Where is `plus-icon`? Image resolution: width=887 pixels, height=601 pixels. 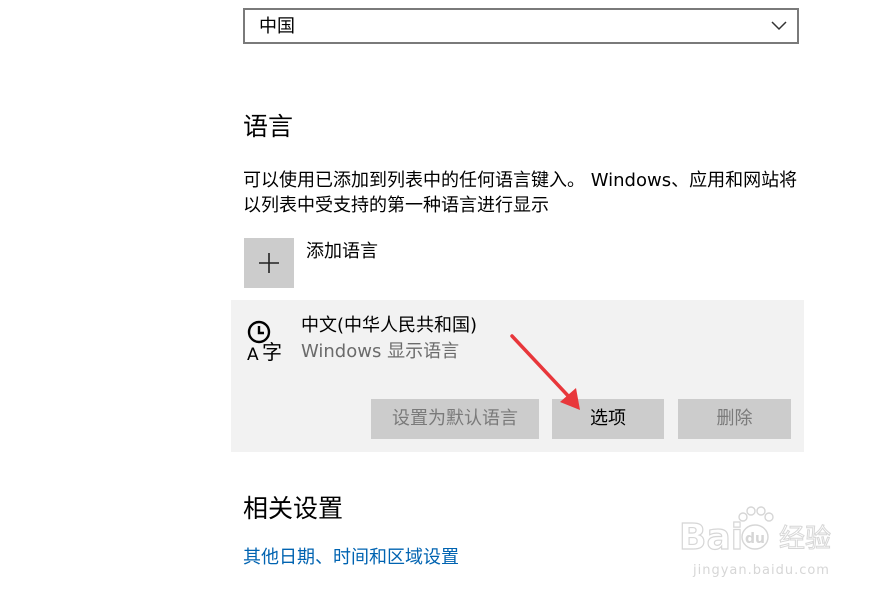
plus-icon is located at coordinates (269, 263).